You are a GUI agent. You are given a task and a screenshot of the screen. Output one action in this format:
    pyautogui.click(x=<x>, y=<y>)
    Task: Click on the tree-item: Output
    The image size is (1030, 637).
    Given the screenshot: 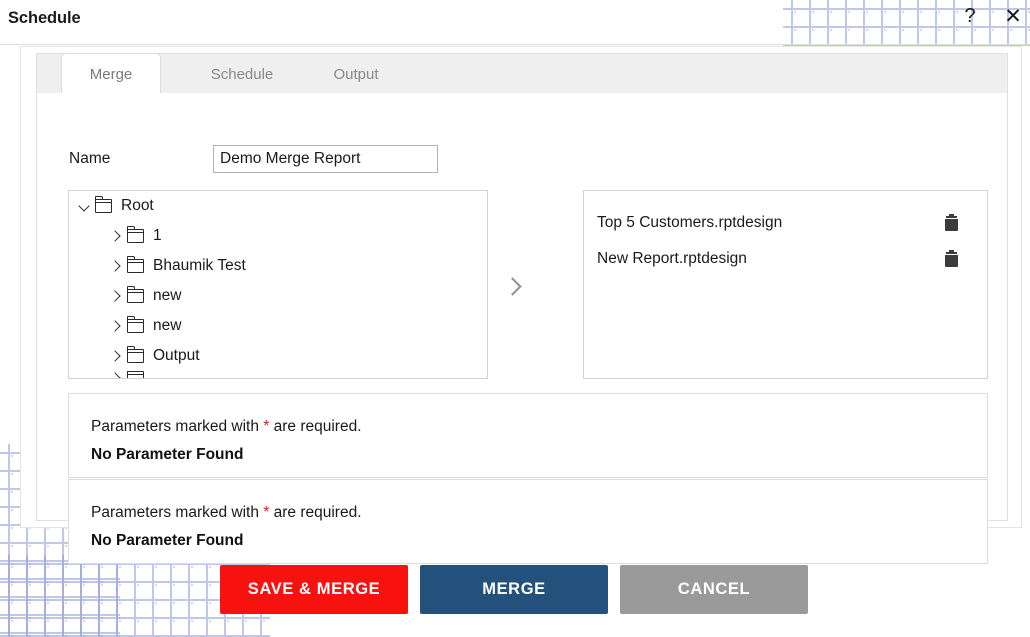 What is the action you would take?
    pyautogui.click(x=278, y=356)
    